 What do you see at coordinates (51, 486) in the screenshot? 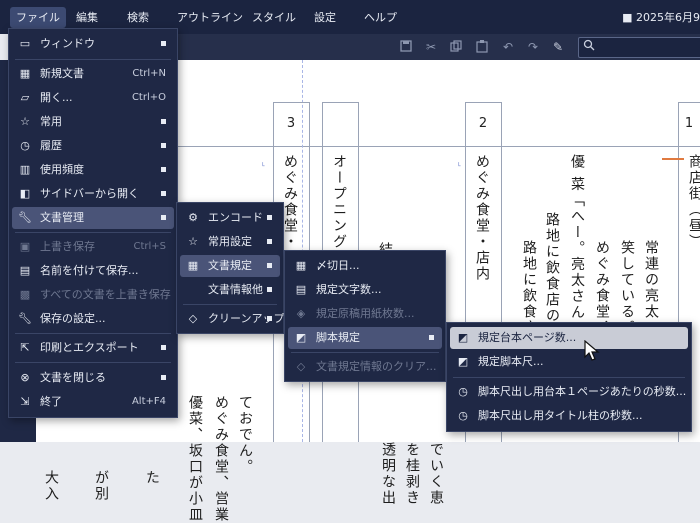
I see `script-line: 大入` at bounding box center [51, 486].